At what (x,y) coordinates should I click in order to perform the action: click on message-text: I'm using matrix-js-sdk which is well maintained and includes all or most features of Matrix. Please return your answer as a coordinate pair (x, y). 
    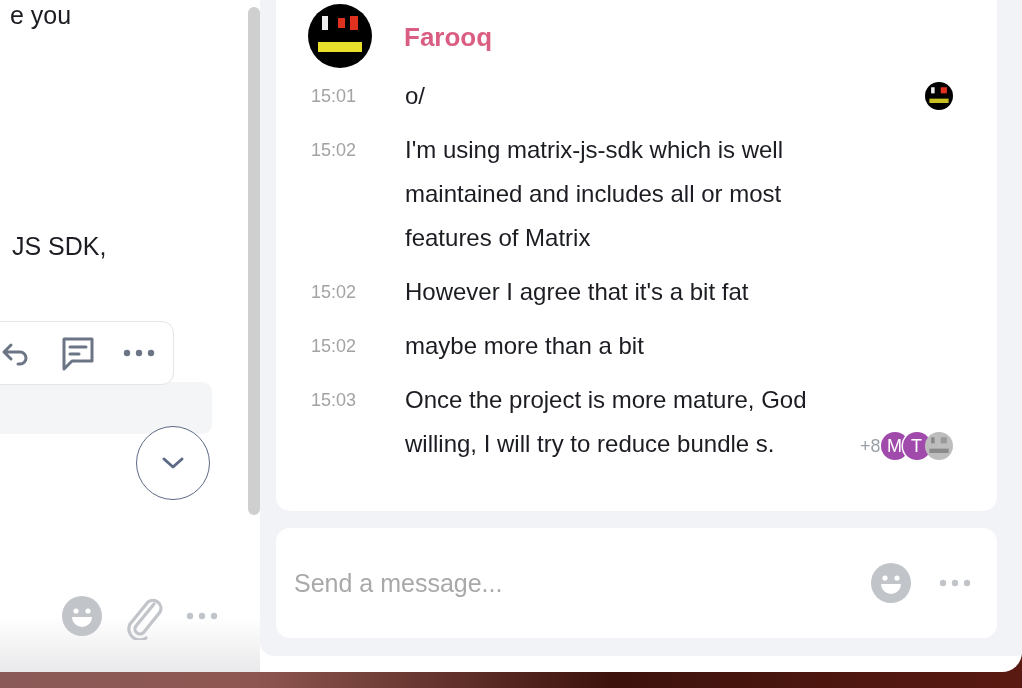
    Looking at the image, I should click on (594, 194).